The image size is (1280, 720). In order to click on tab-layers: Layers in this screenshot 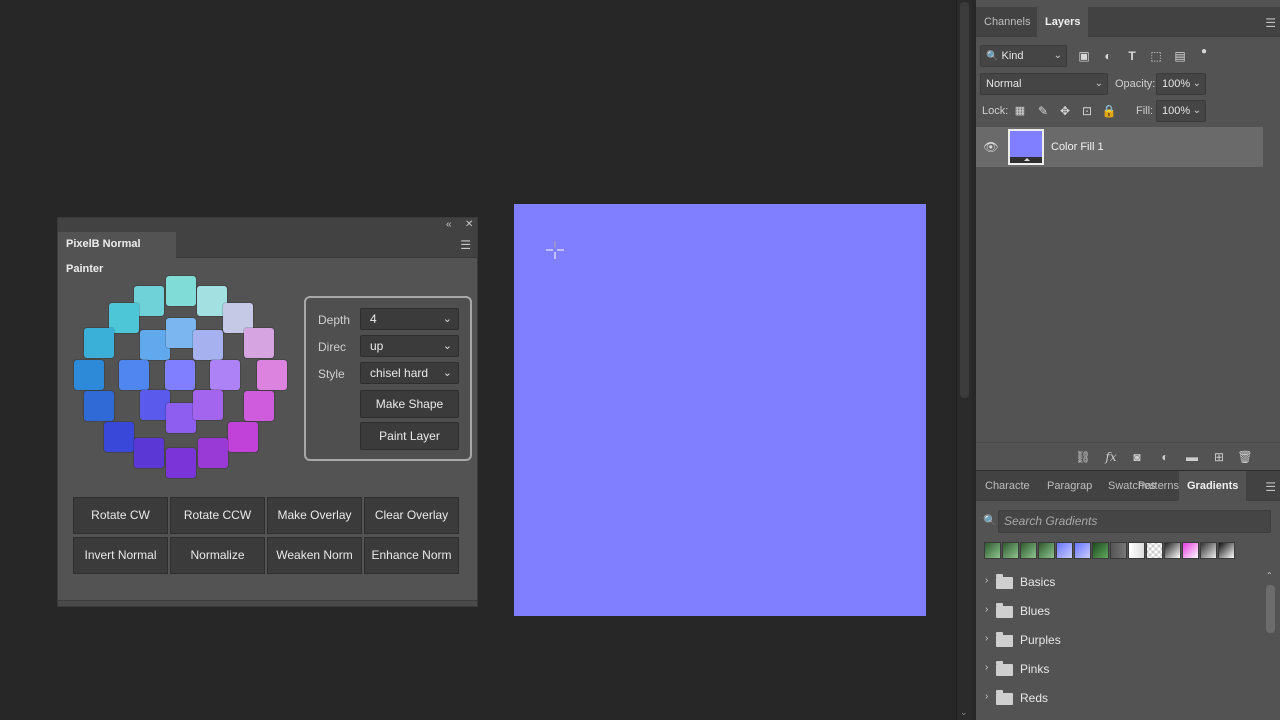, I will do `click(1063, 22)`.